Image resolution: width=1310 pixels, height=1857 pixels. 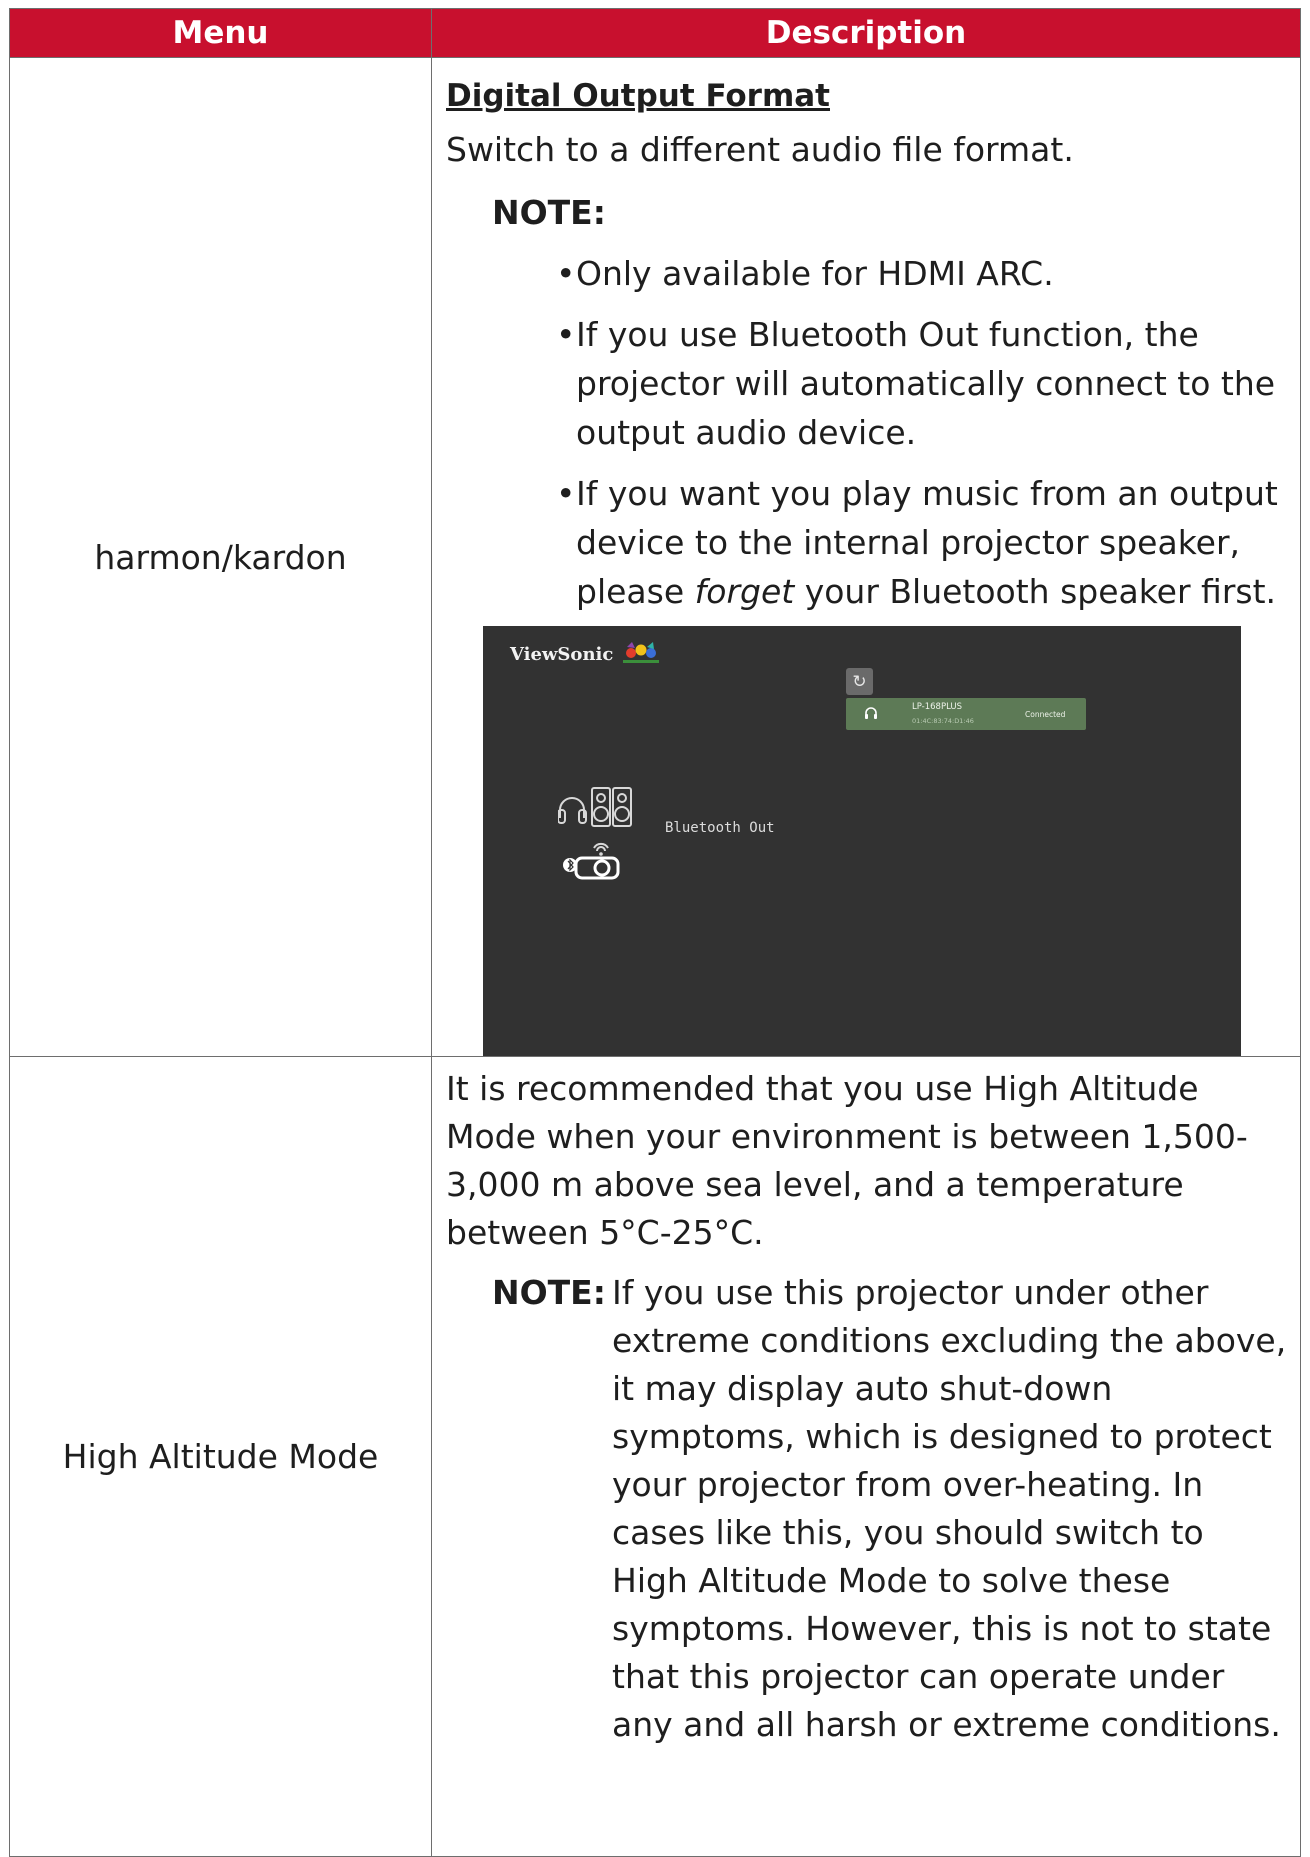 I want to click on bluetooth-out-icon, so click(x=595, y=833).